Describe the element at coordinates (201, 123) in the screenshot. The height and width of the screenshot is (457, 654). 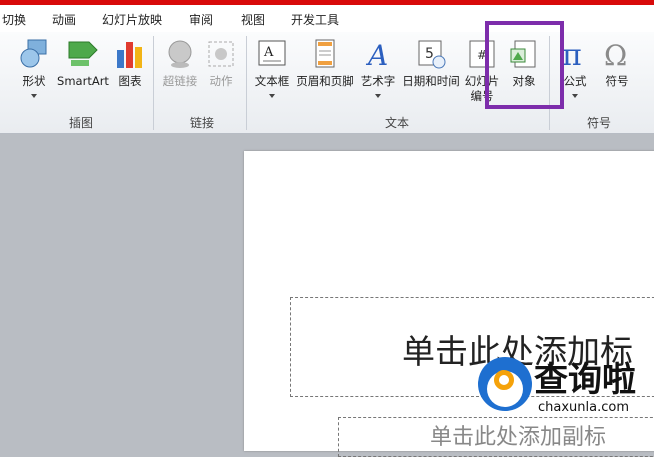
I see `group-links-label: 链接` at that location.